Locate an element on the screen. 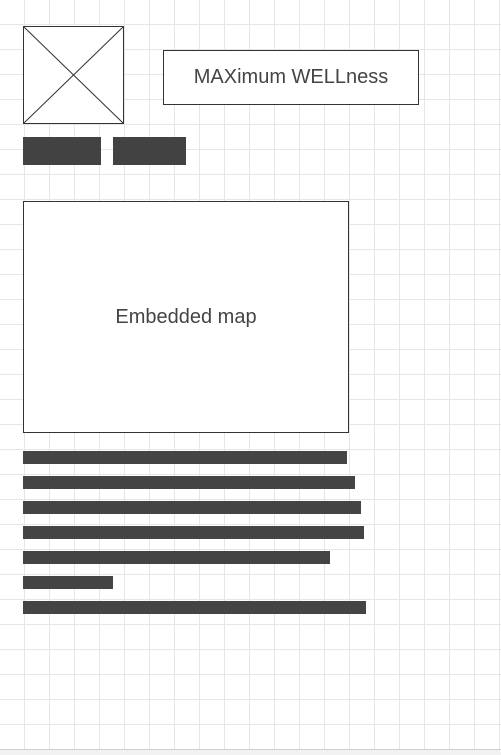  site-title-box: MAXimum WELLness is located at coordinates (291, 77).